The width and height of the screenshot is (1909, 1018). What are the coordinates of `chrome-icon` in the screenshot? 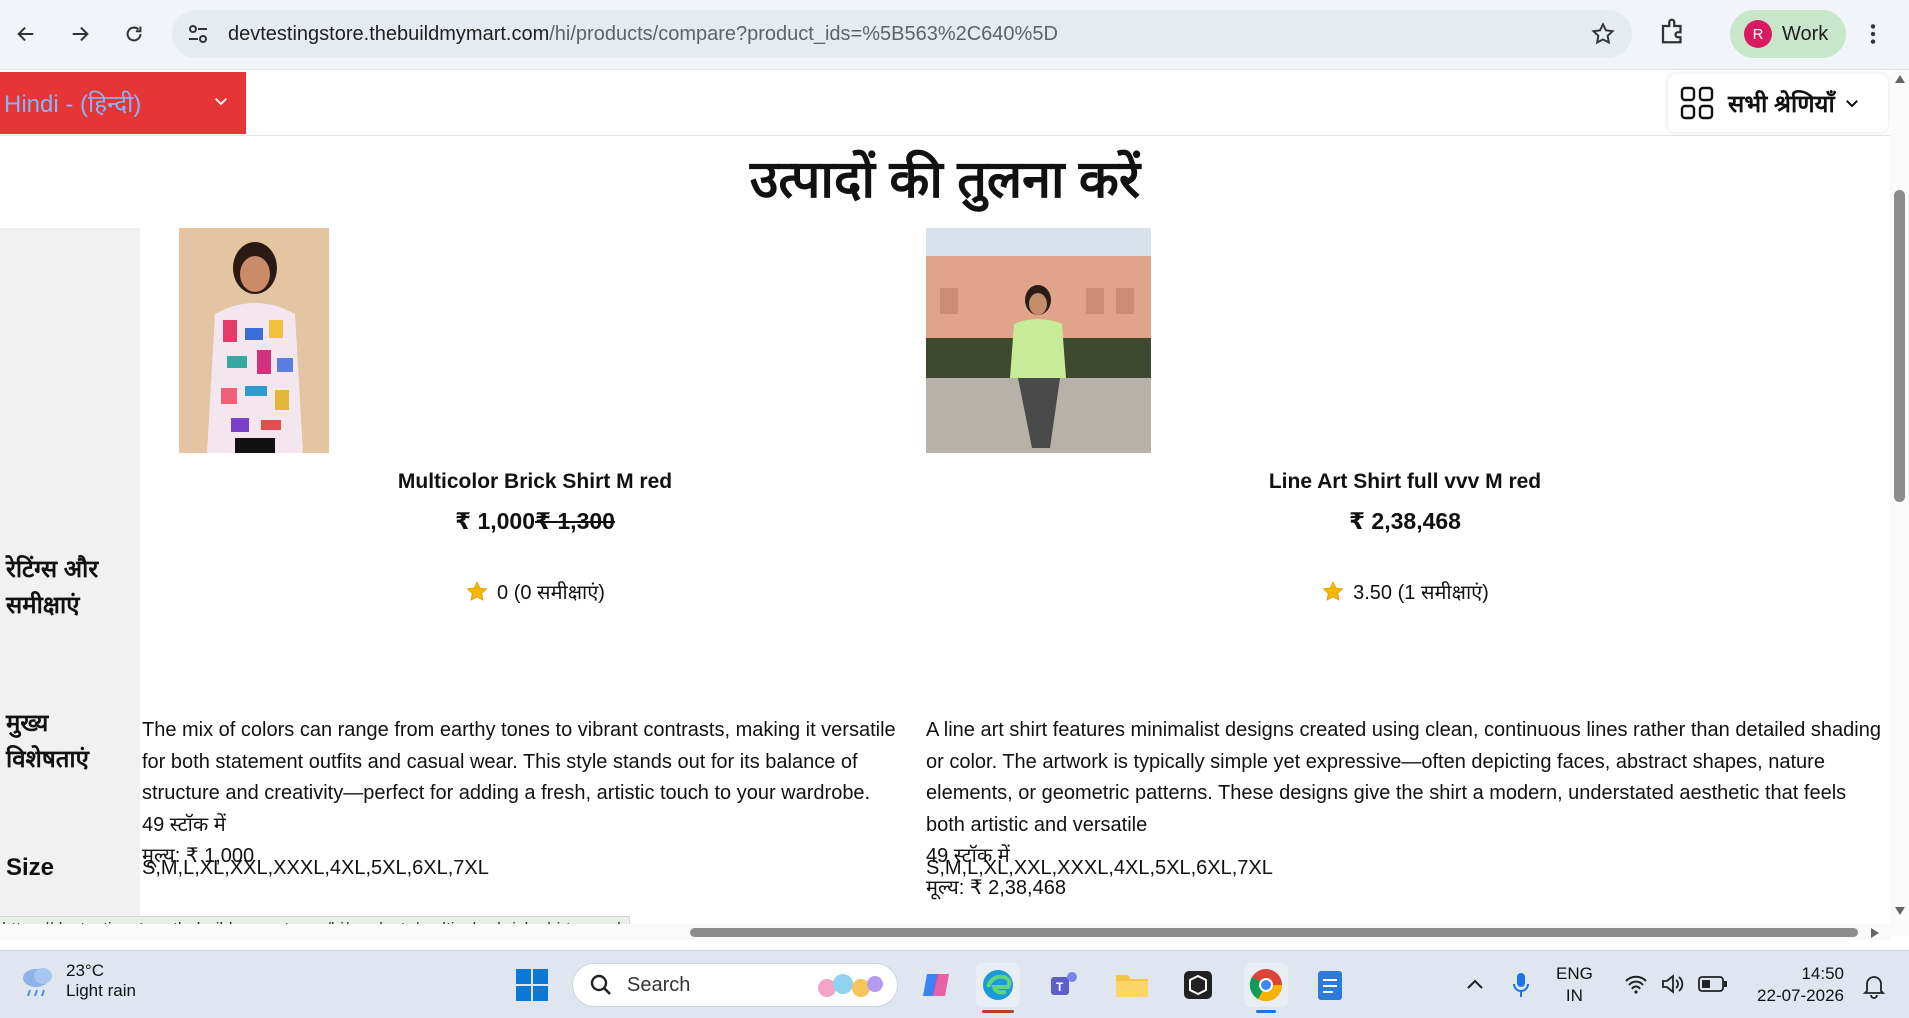 It's located at (1266, 988).